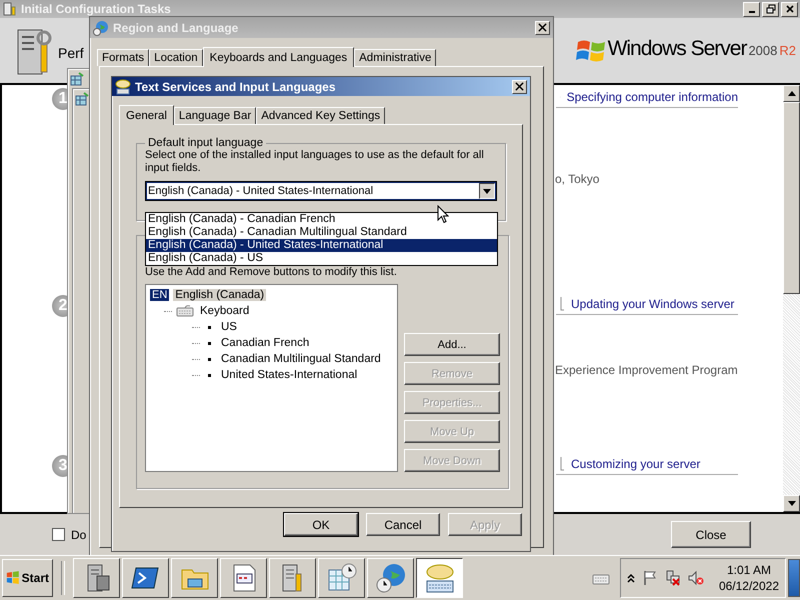  I want to click on section-text: o, Tokyo, so click(577, 179).